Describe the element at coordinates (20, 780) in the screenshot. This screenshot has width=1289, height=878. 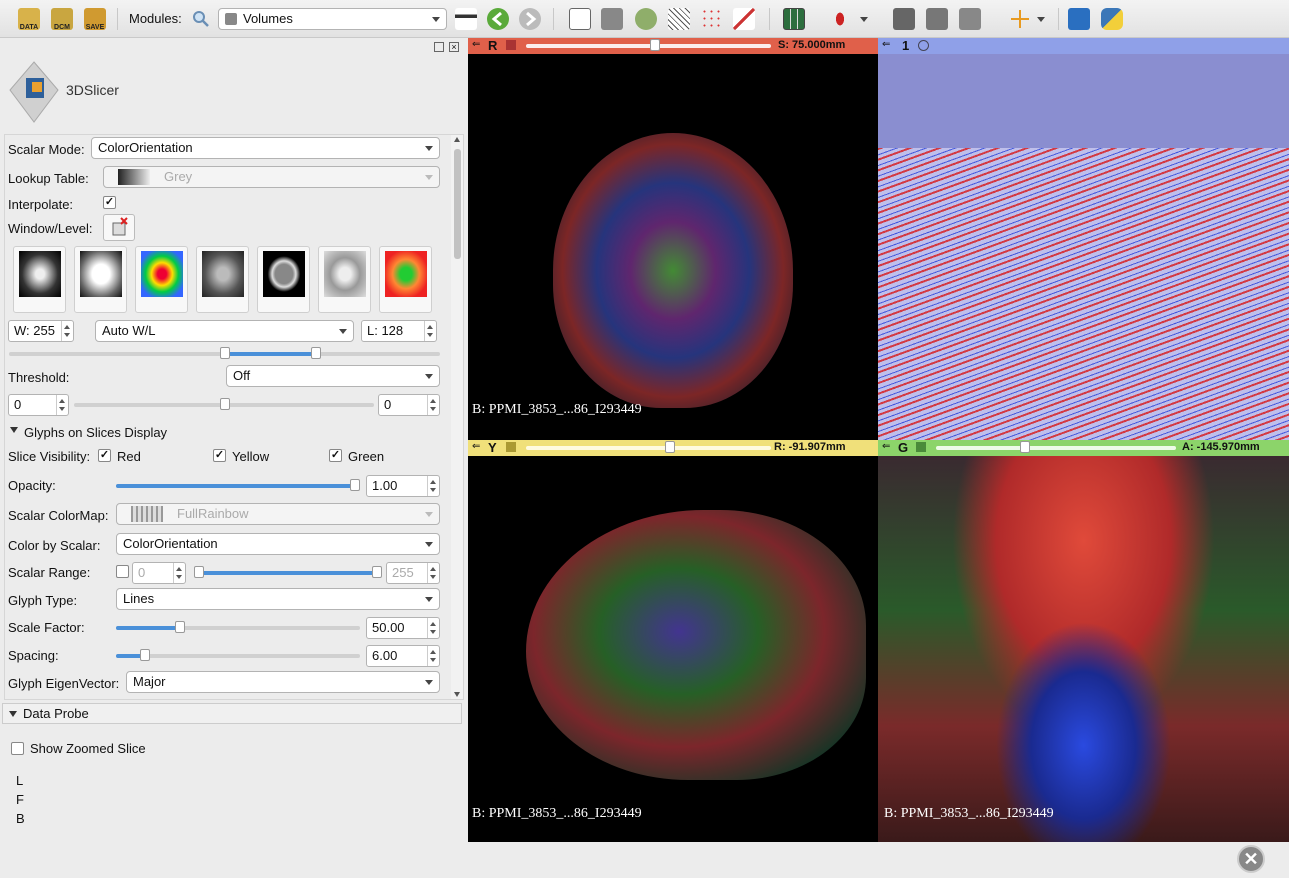
I see `probe-l-label: L` at that location.